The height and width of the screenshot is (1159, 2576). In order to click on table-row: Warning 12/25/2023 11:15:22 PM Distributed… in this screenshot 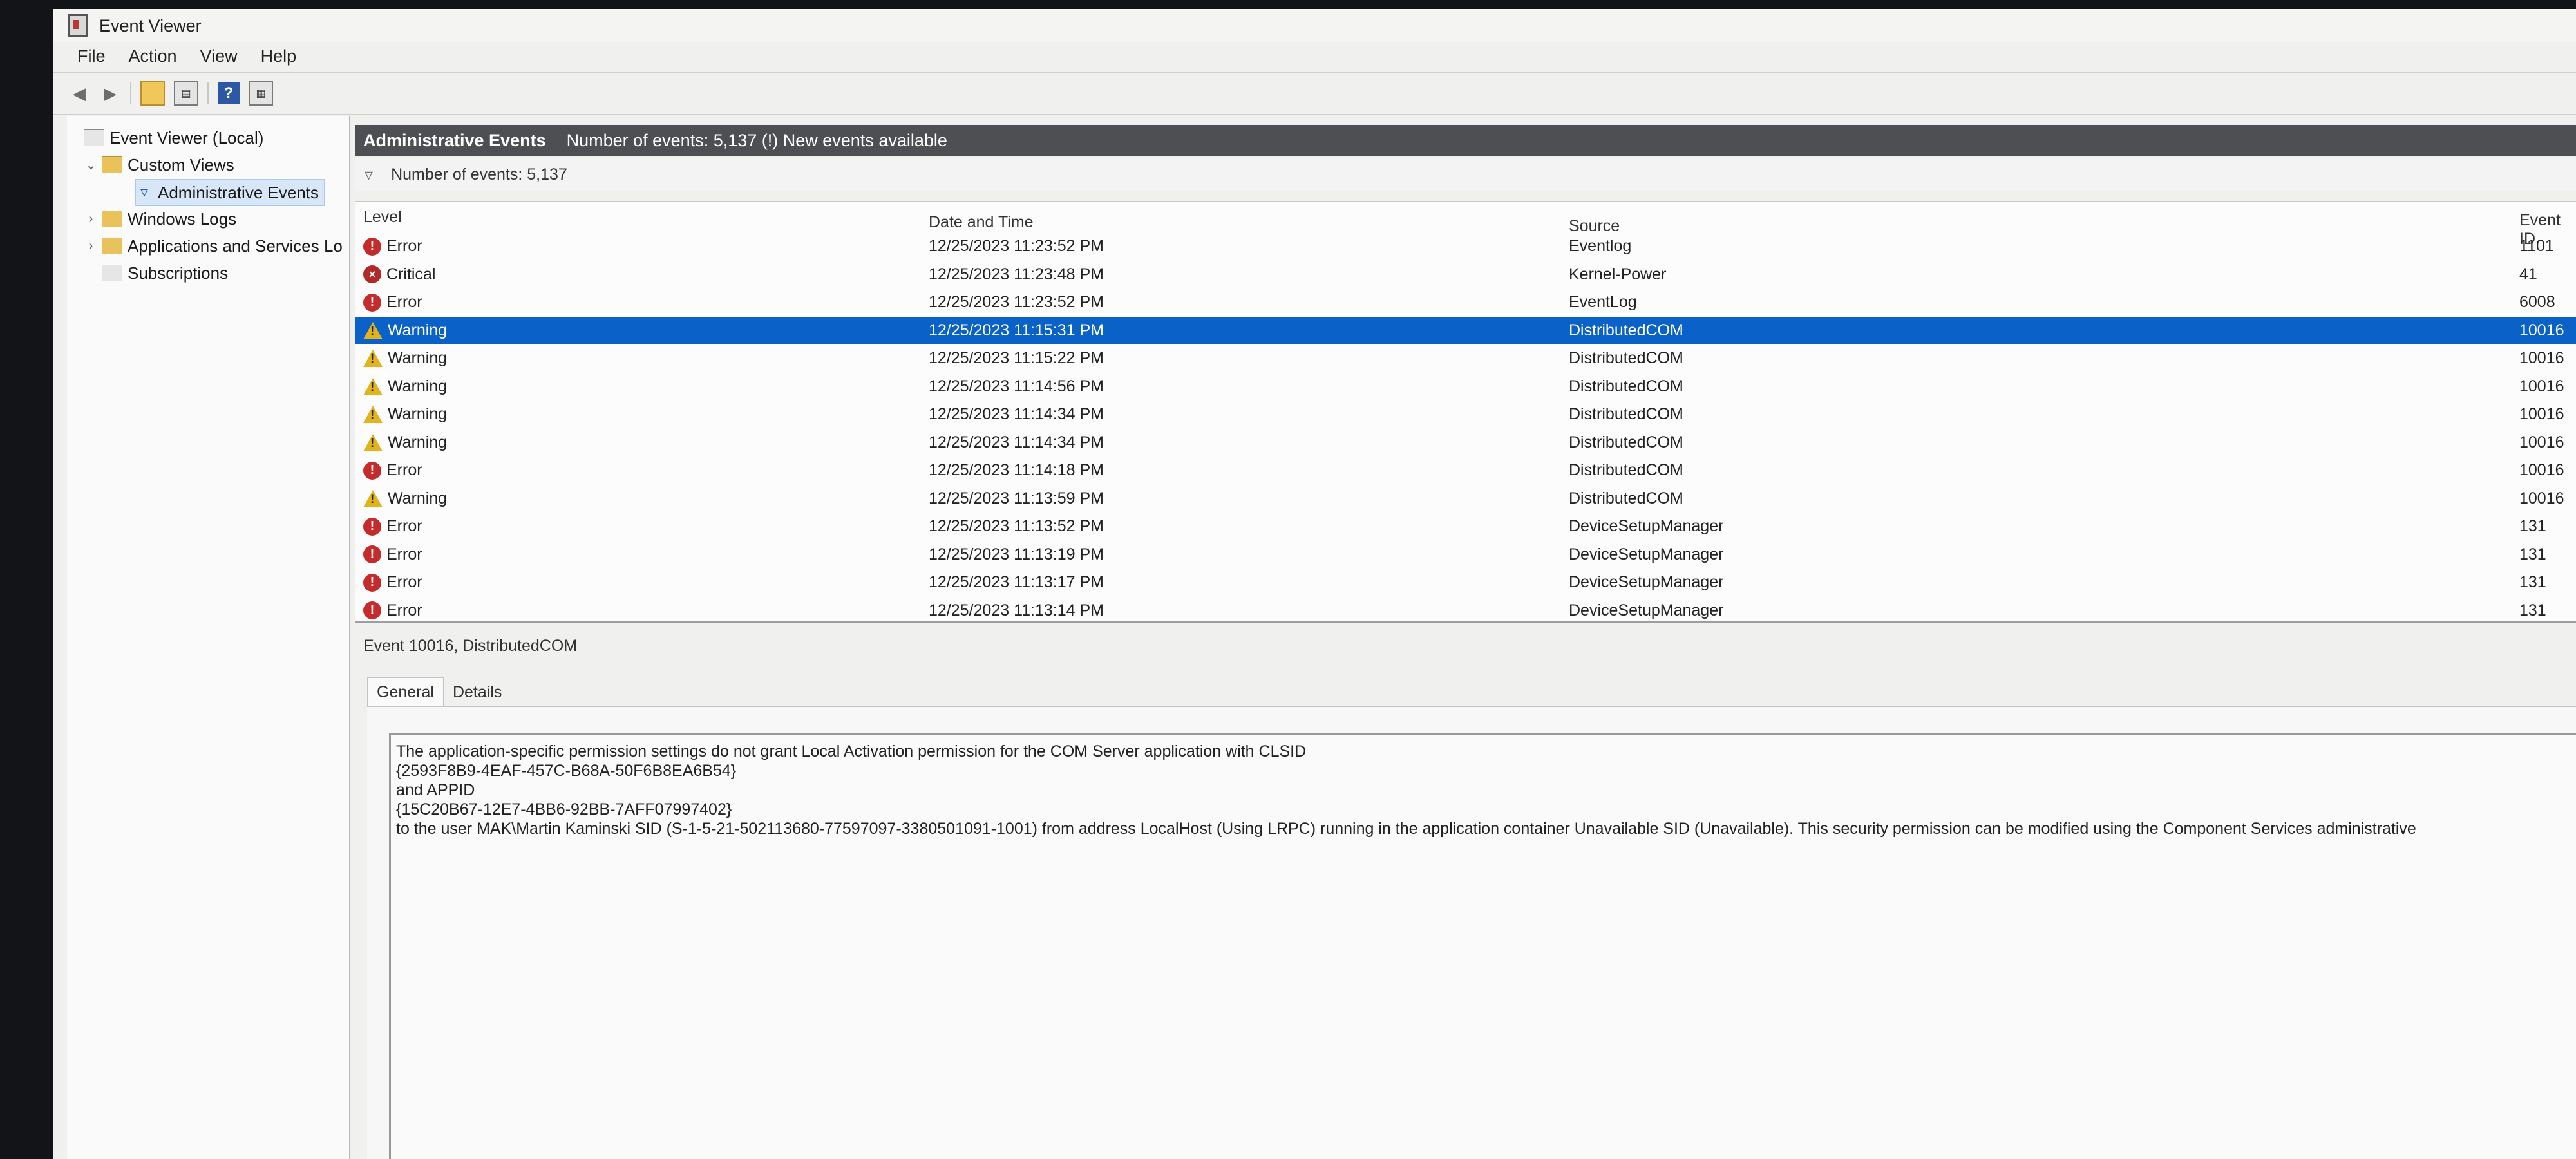, I will do `click(1465, 358)`.